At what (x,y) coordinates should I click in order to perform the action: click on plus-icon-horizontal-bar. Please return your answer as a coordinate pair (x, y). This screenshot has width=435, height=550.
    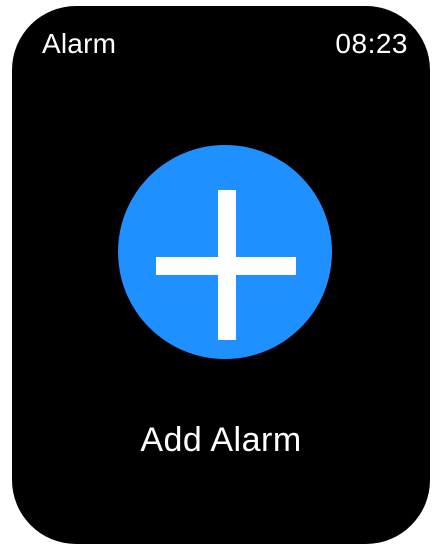
    Looking at the image, I should click on (226, 266).